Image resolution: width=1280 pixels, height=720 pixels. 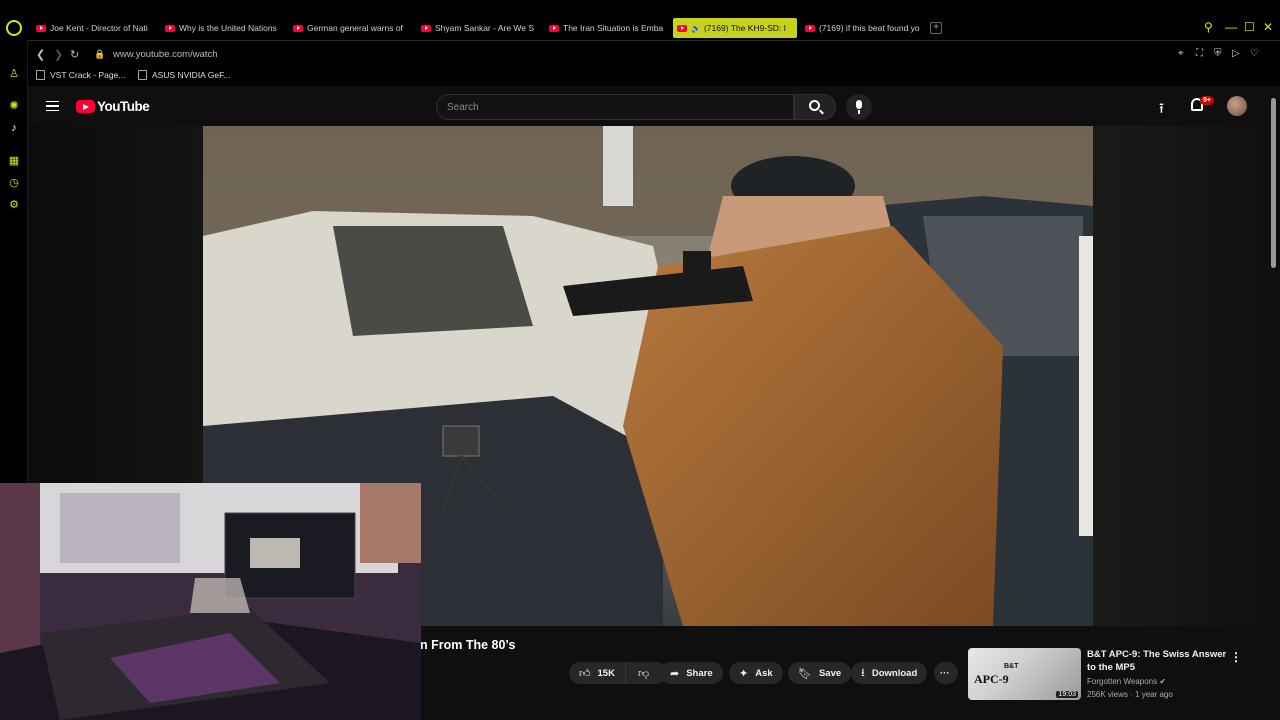 What do you see at coordinates (52, 106) in the screenshot?
I see `menu-icon` at bounding box center [52, 106].